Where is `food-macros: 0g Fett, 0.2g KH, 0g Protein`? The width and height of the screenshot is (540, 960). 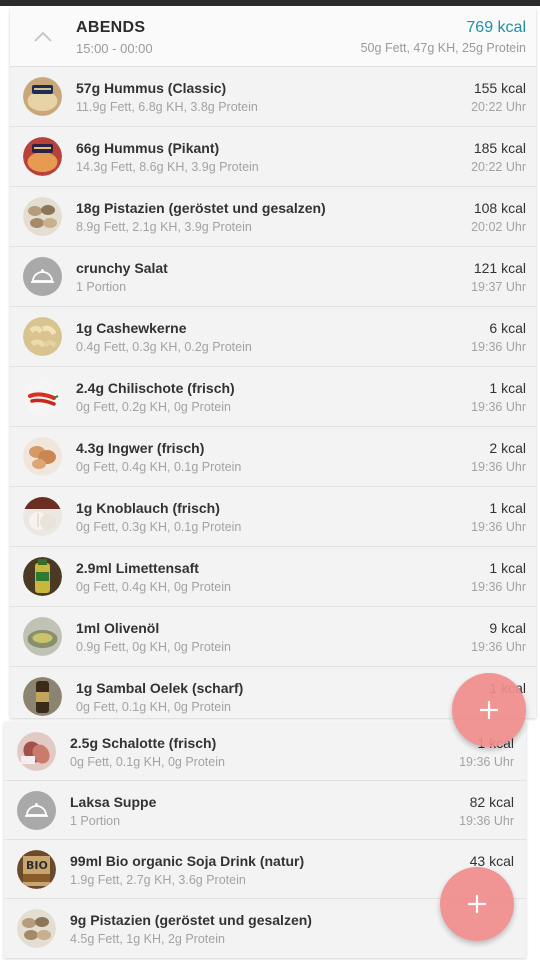
food-macros: 0g Fett, 0.2g KH, 0g Protein is located at coordinates (153, 407).